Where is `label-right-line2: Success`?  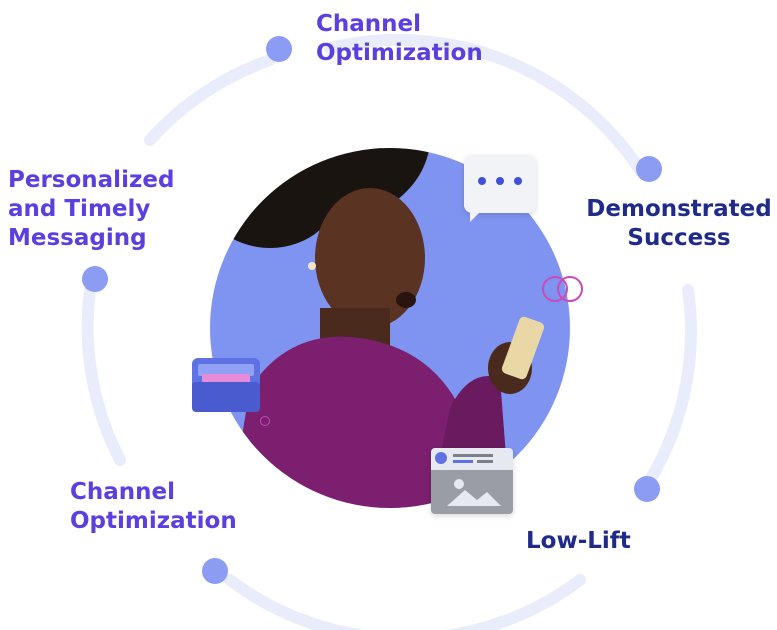 label-right-line2: Success is located at coordinates (679, 238).